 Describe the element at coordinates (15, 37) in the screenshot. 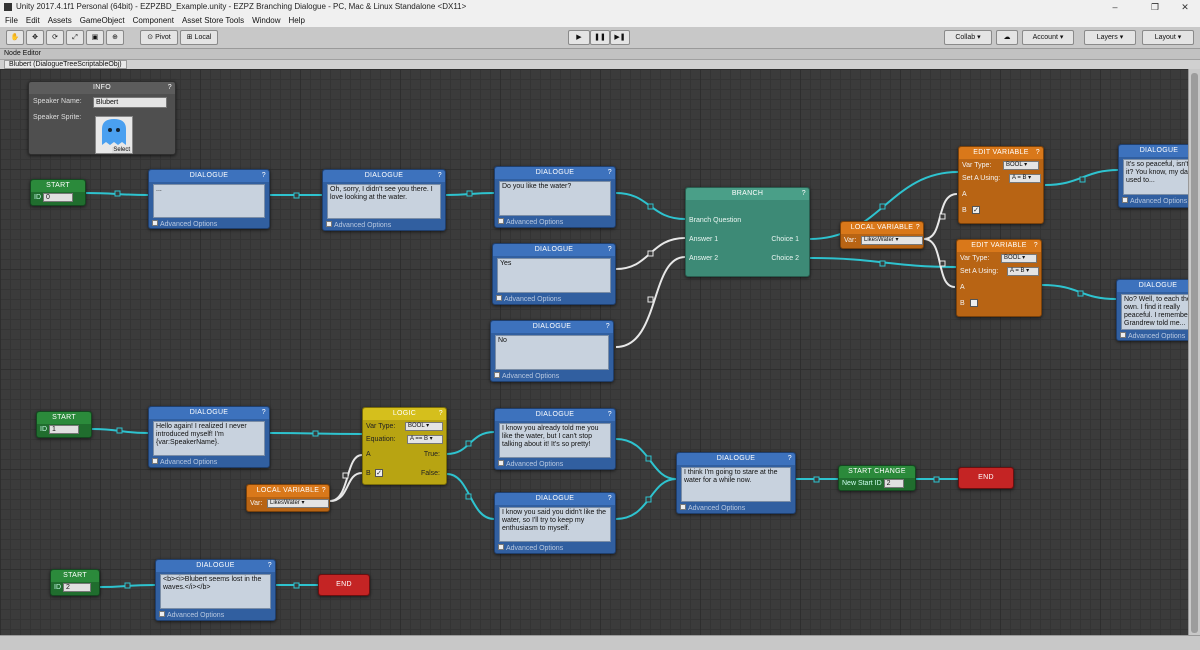

I see `hand-tool-icon: ✋` at that location.